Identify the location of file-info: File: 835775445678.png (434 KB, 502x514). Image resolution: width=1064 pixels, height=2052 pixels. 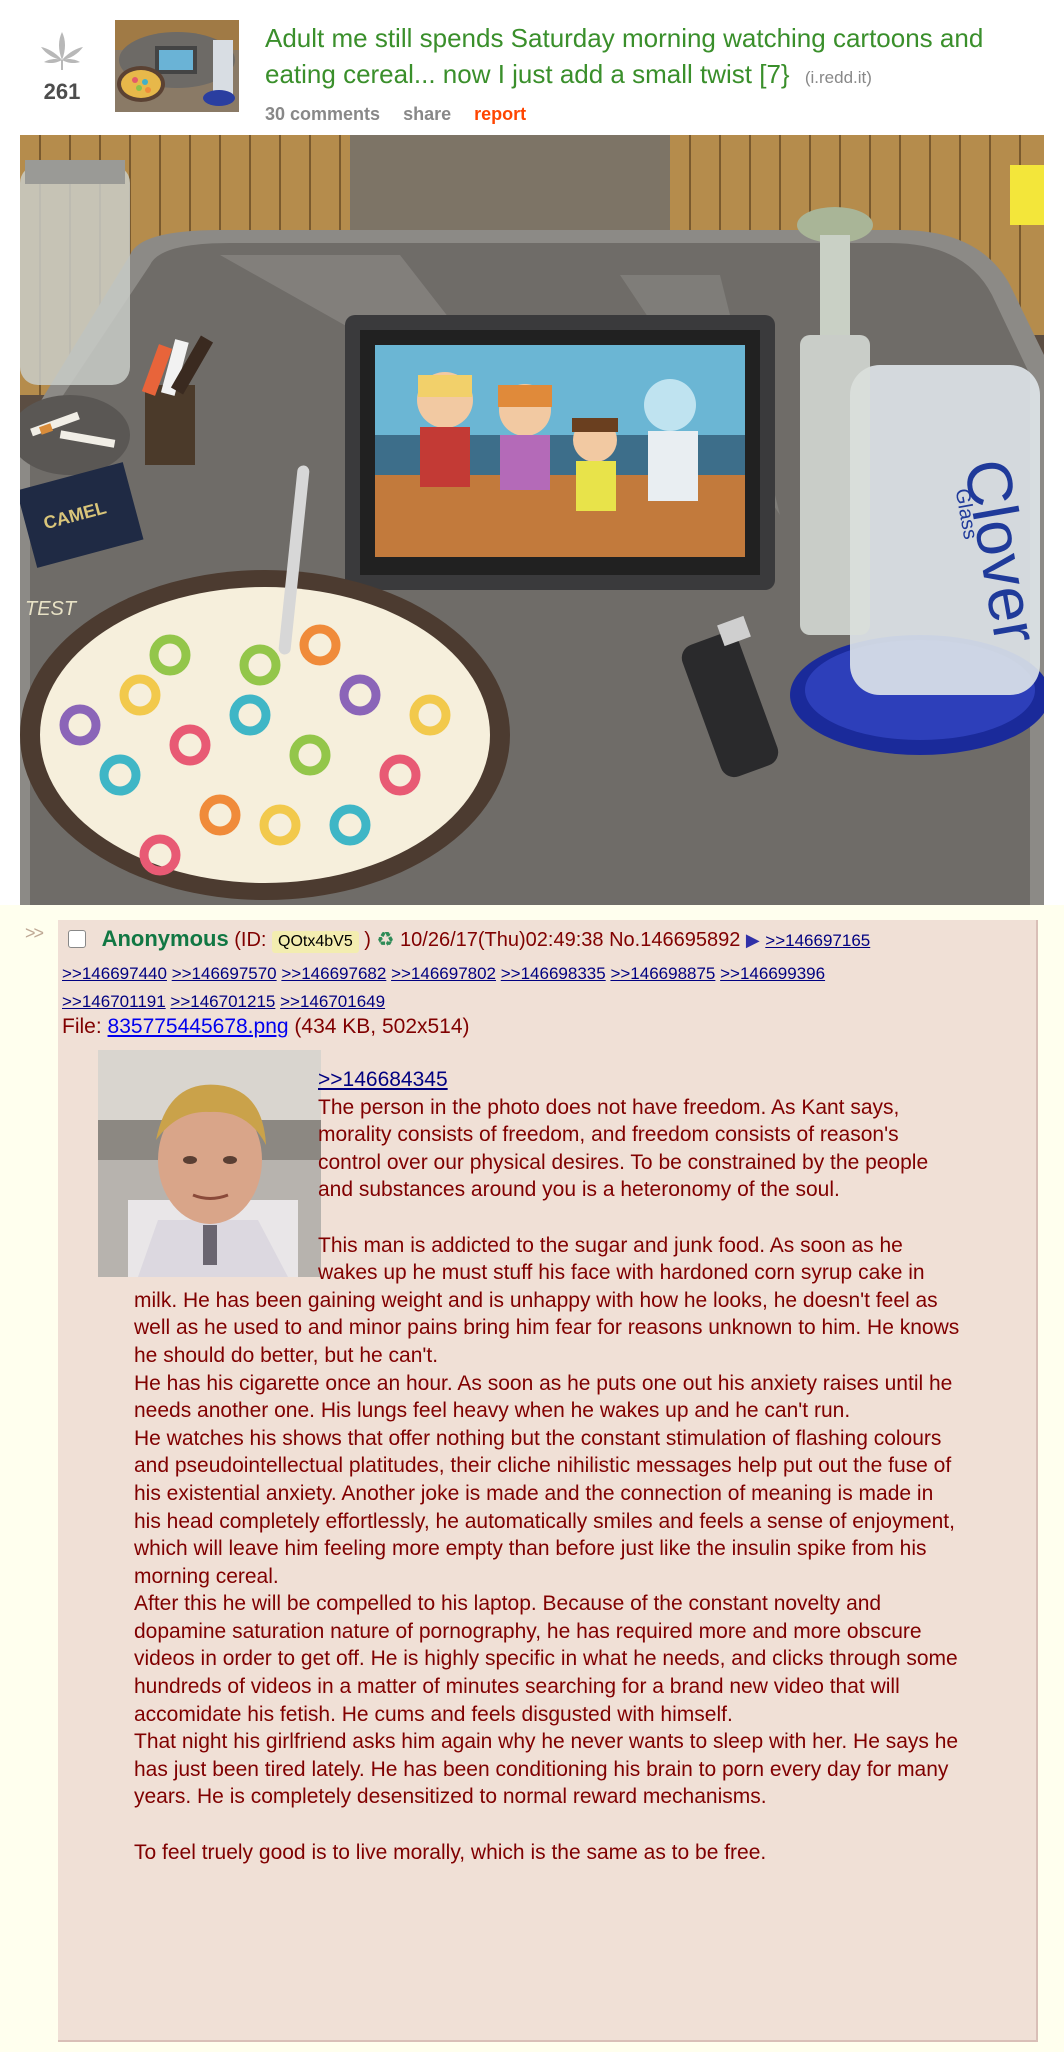
(266, 1027).